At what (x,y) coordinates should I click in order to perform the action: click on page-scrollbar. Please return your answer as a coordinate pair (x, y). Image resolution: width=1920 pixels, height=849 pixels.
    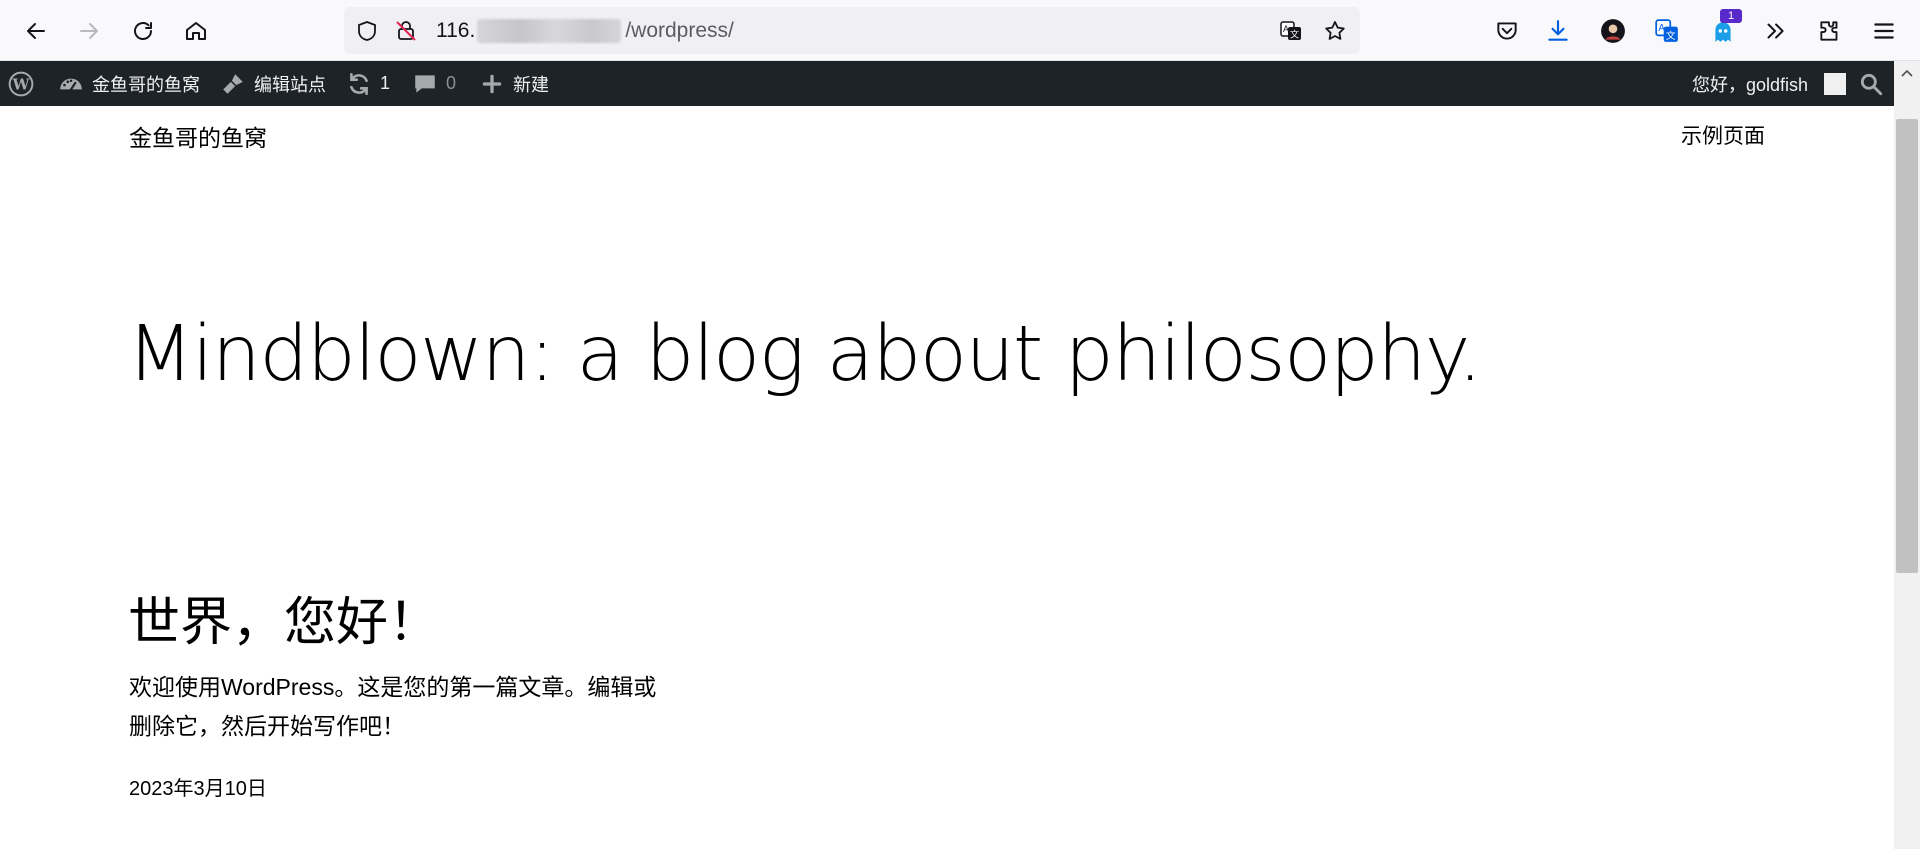
    Looking at the image, I should click on (1907, 455).